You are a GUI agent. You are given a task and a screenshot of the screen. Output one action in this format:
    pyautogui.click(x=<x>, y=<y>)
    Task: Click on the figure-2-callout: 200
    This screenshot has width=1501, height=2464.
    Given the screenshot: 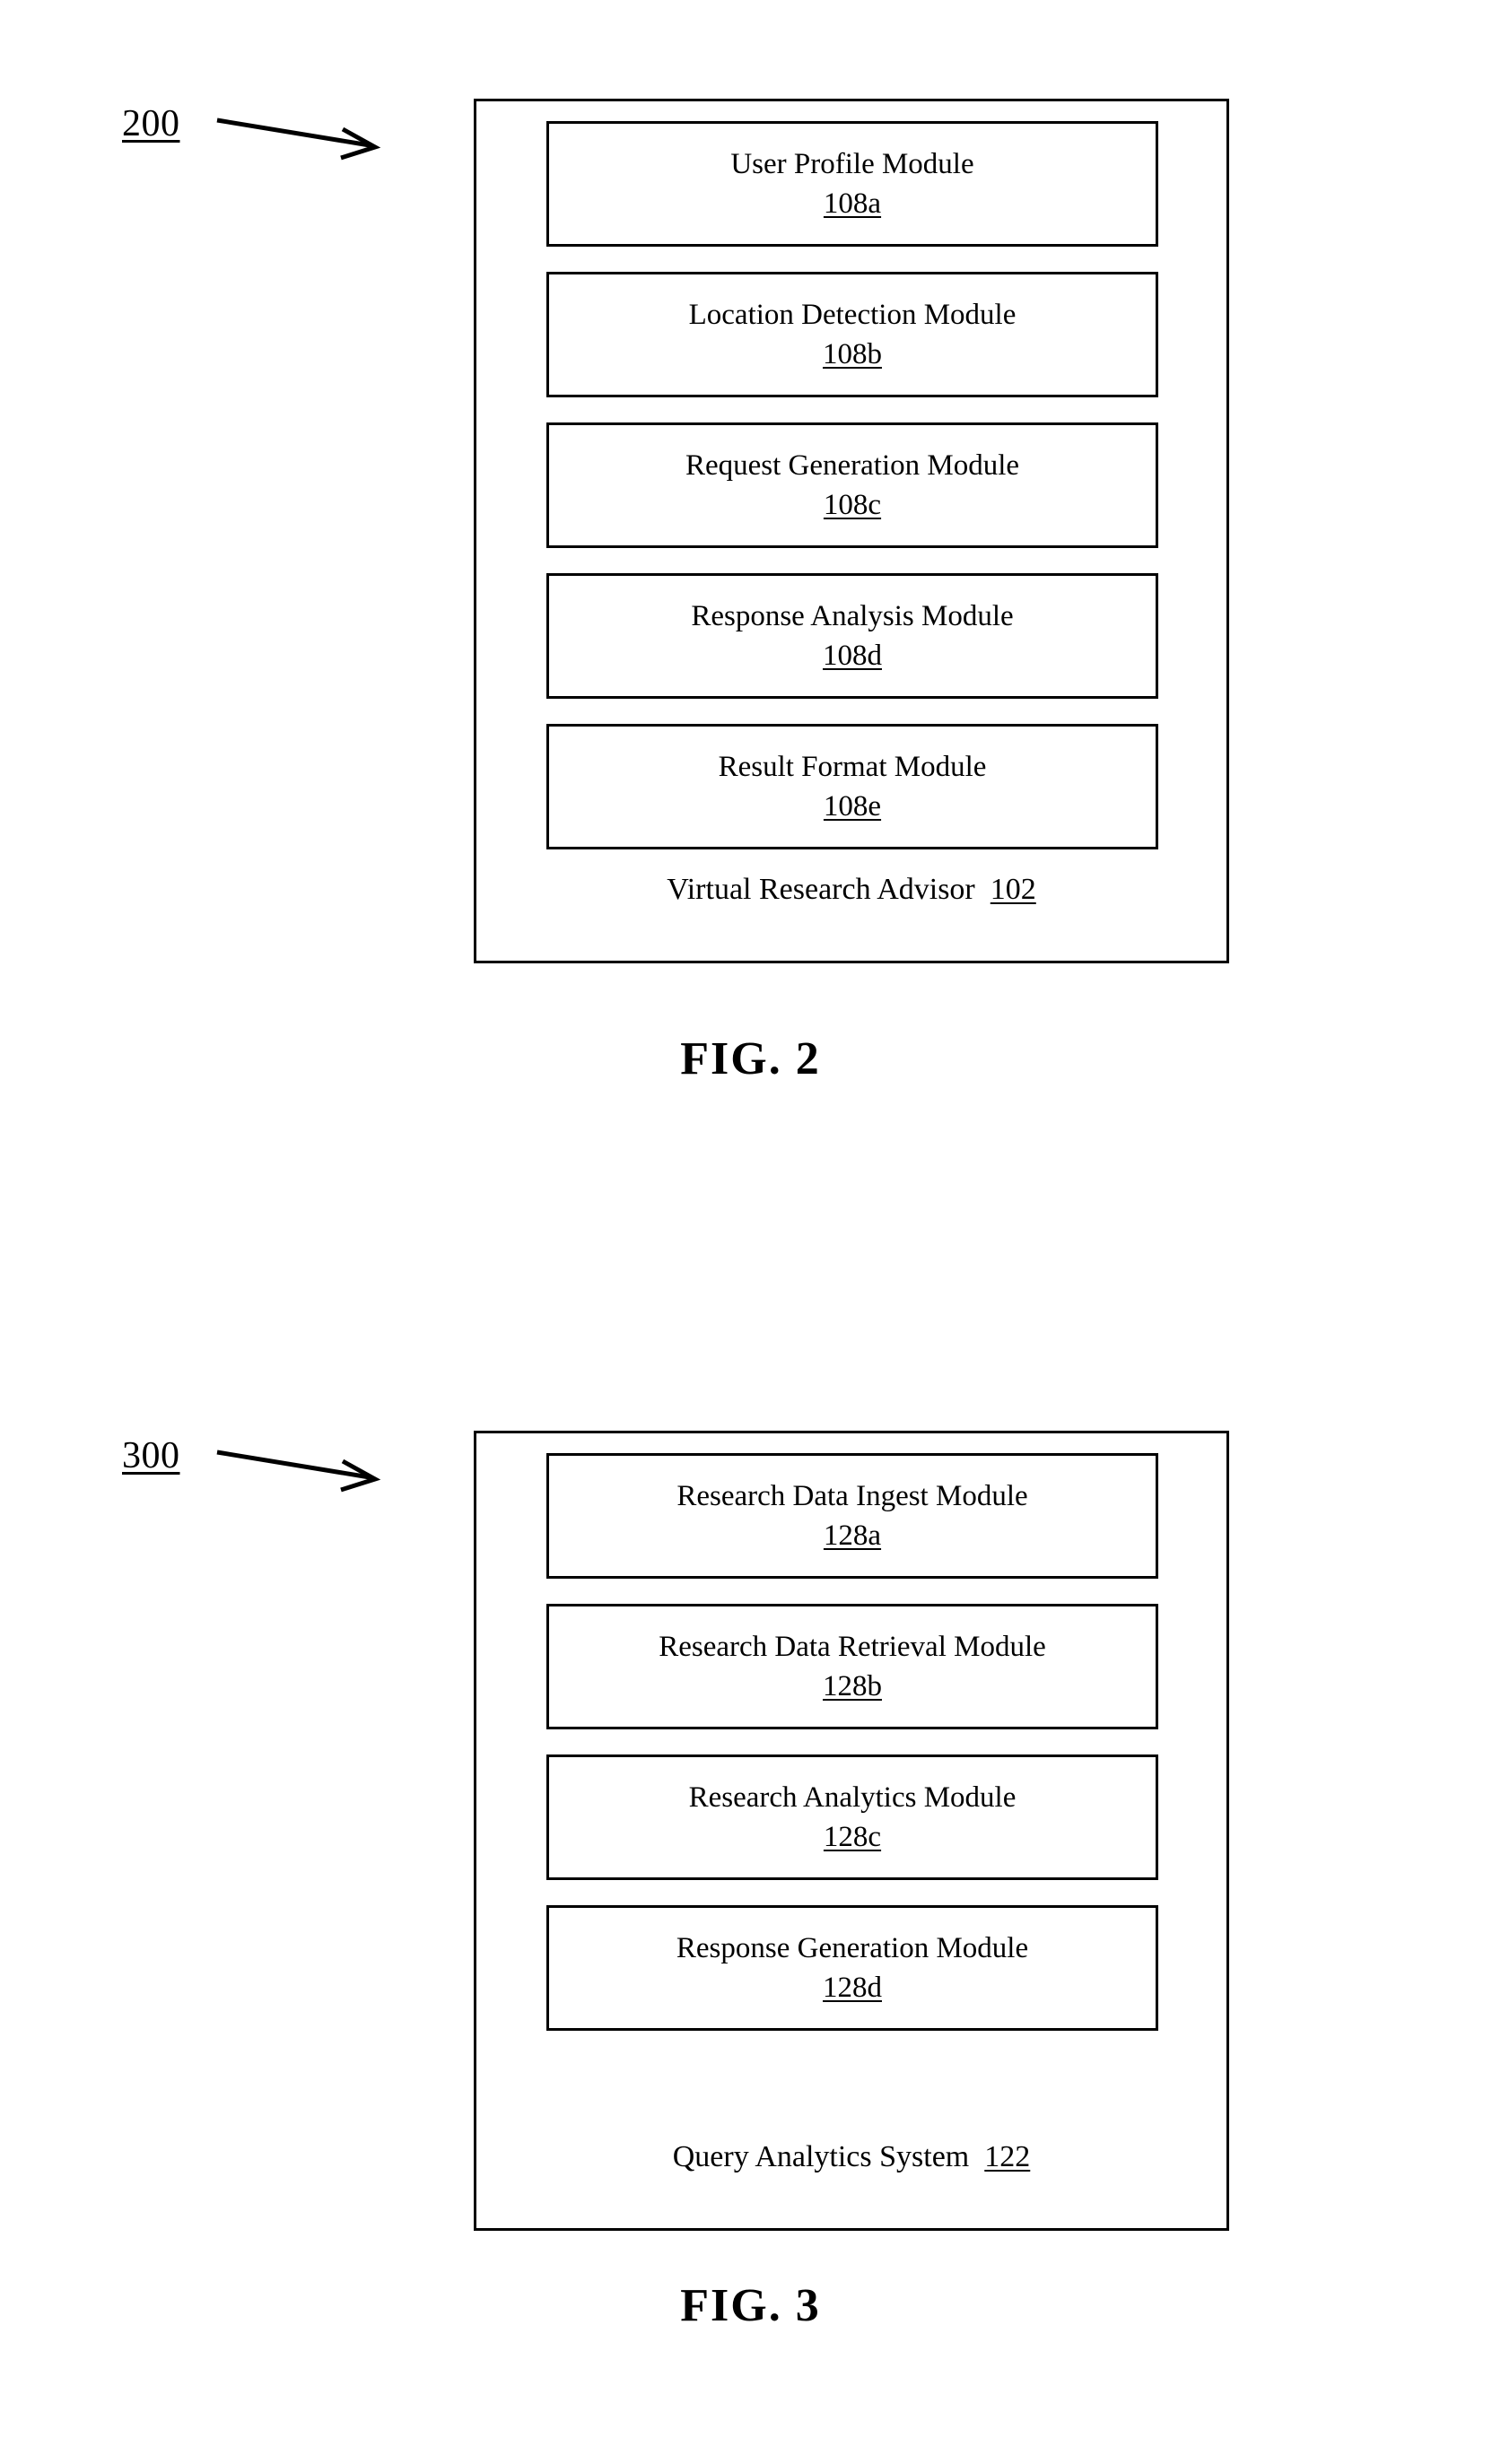 What is the action you would take?
    pyautogui.click(x=252, y=136)
    